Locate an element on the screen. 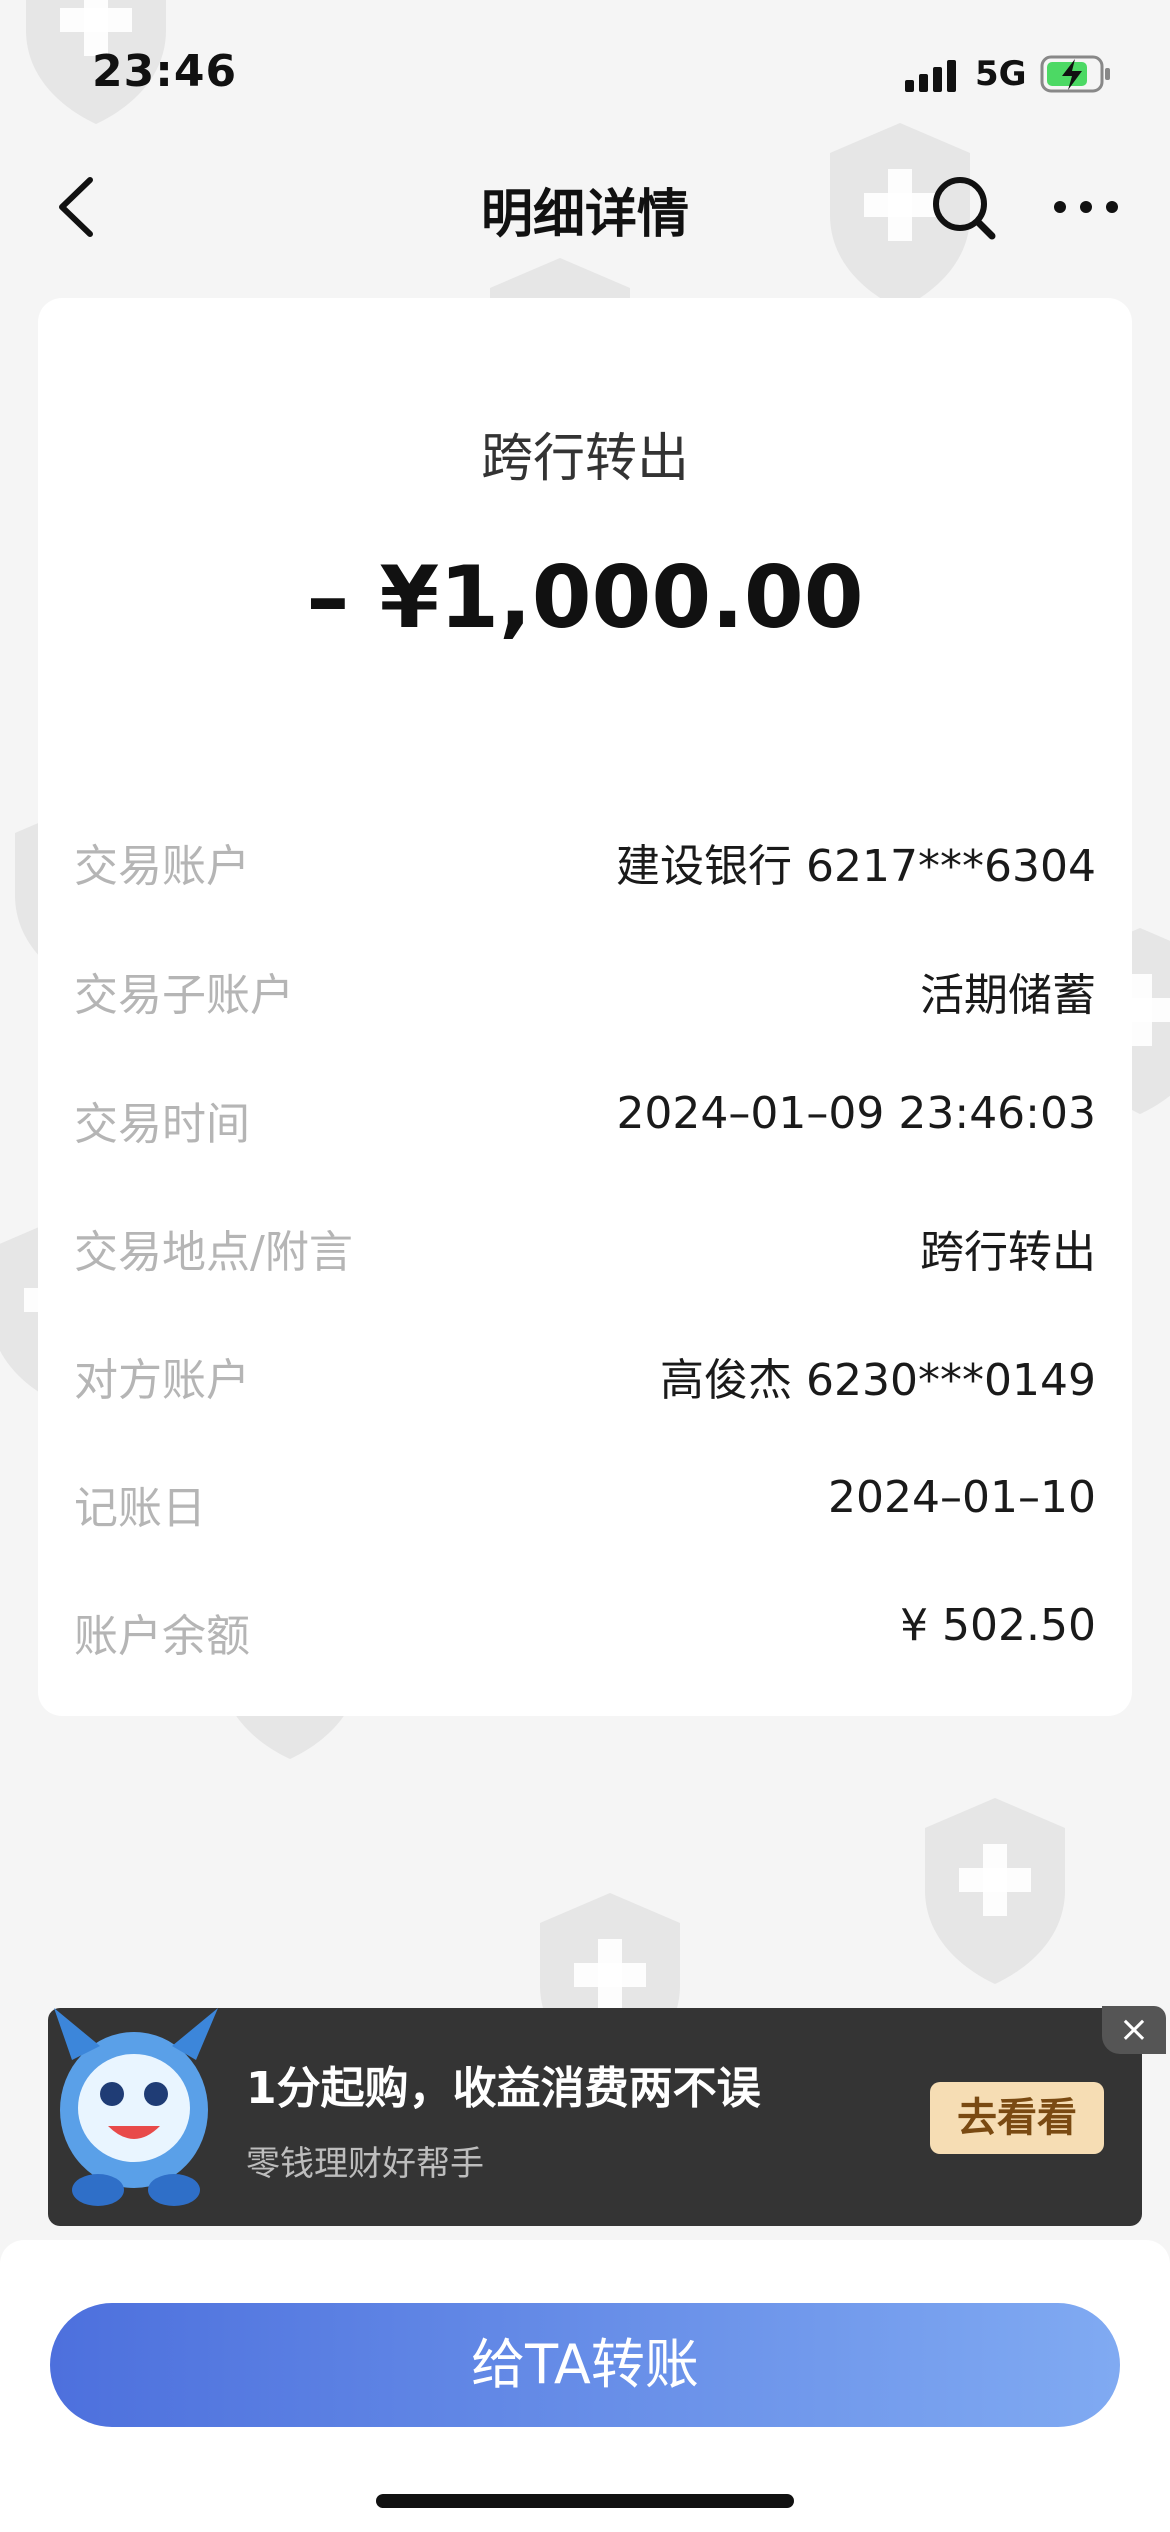 The height and width of the screenshot is (2532, 1170). detail-label: 交易时间 is located at coordinates (162, 1124).